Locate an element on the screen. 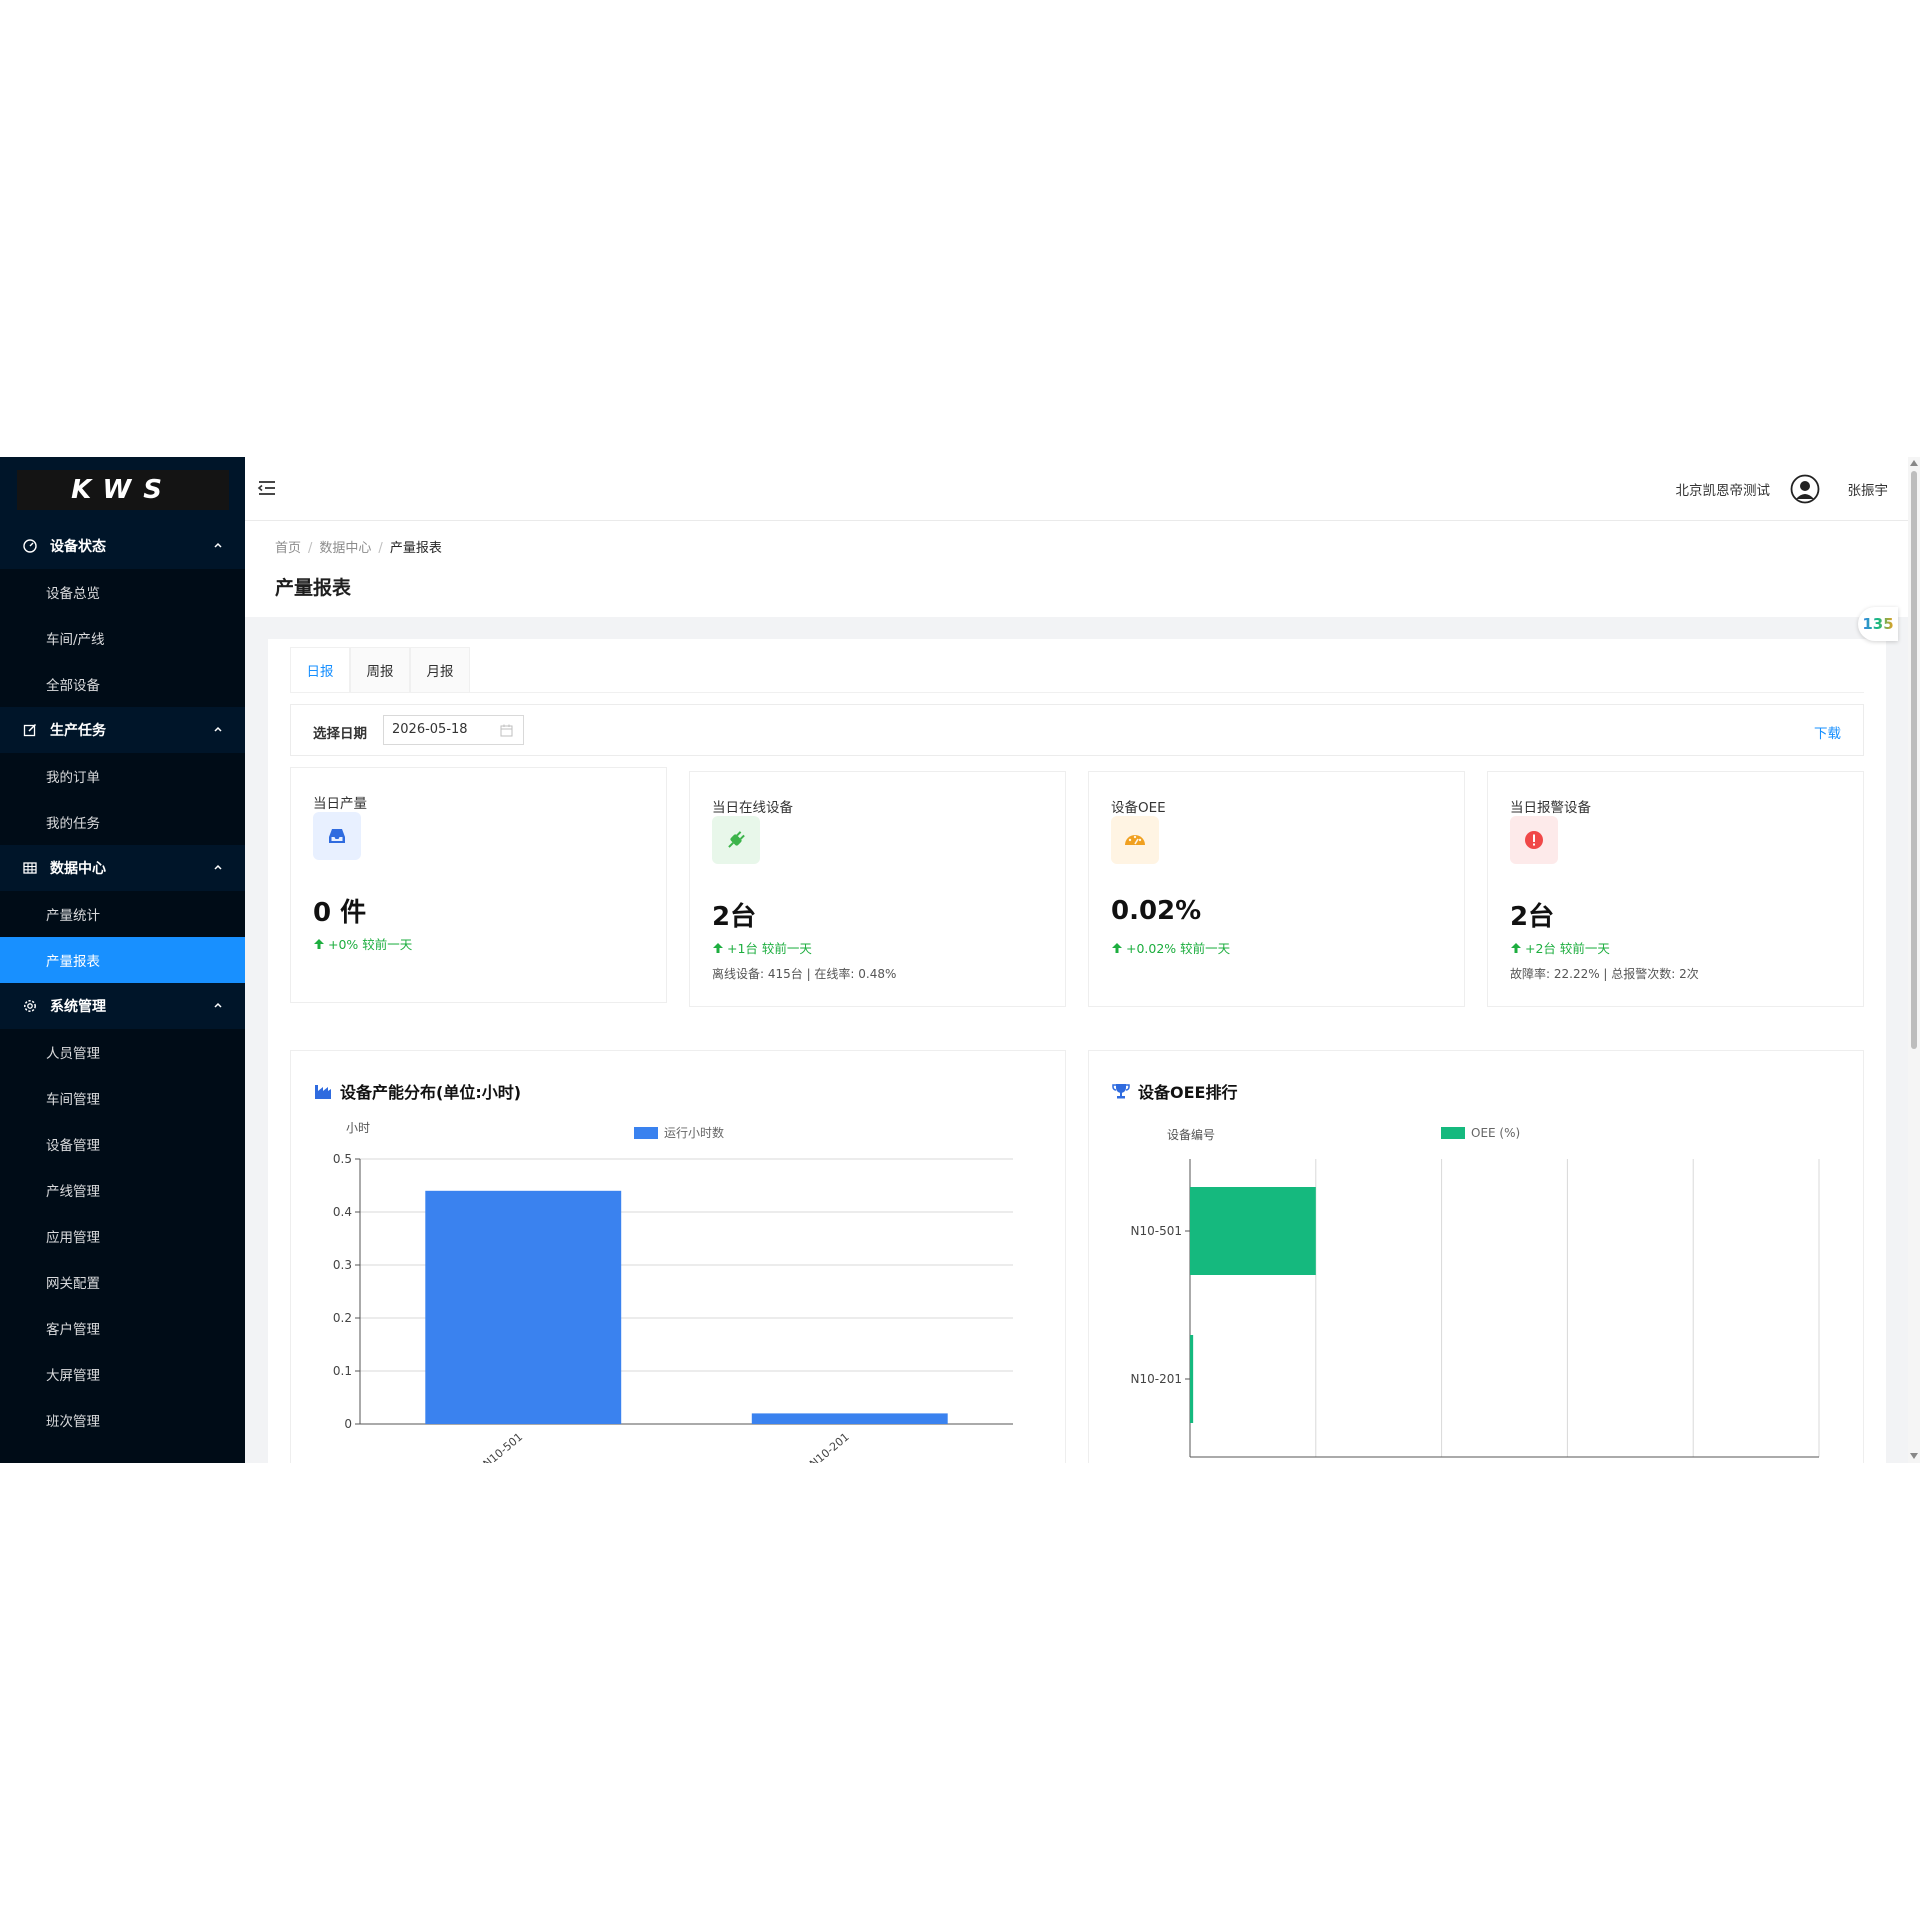 The width and height of the screenshot is (1920, 1920). y-tick-label: 0.5 is located at coordinates (342, 1159).